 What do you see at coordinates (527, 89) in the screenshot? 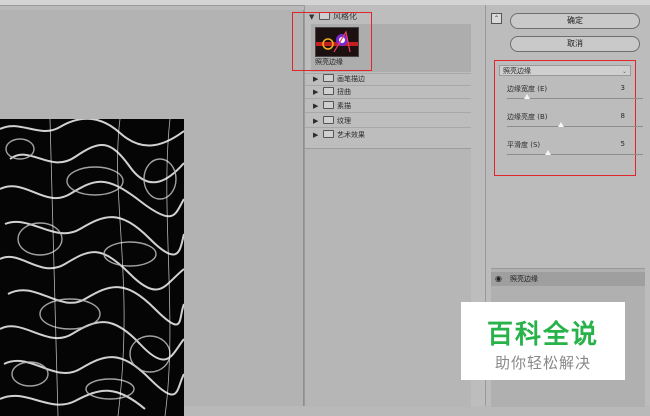
I see `param-label: 边缘宽度 (E)` at bounding box center [527, 89].